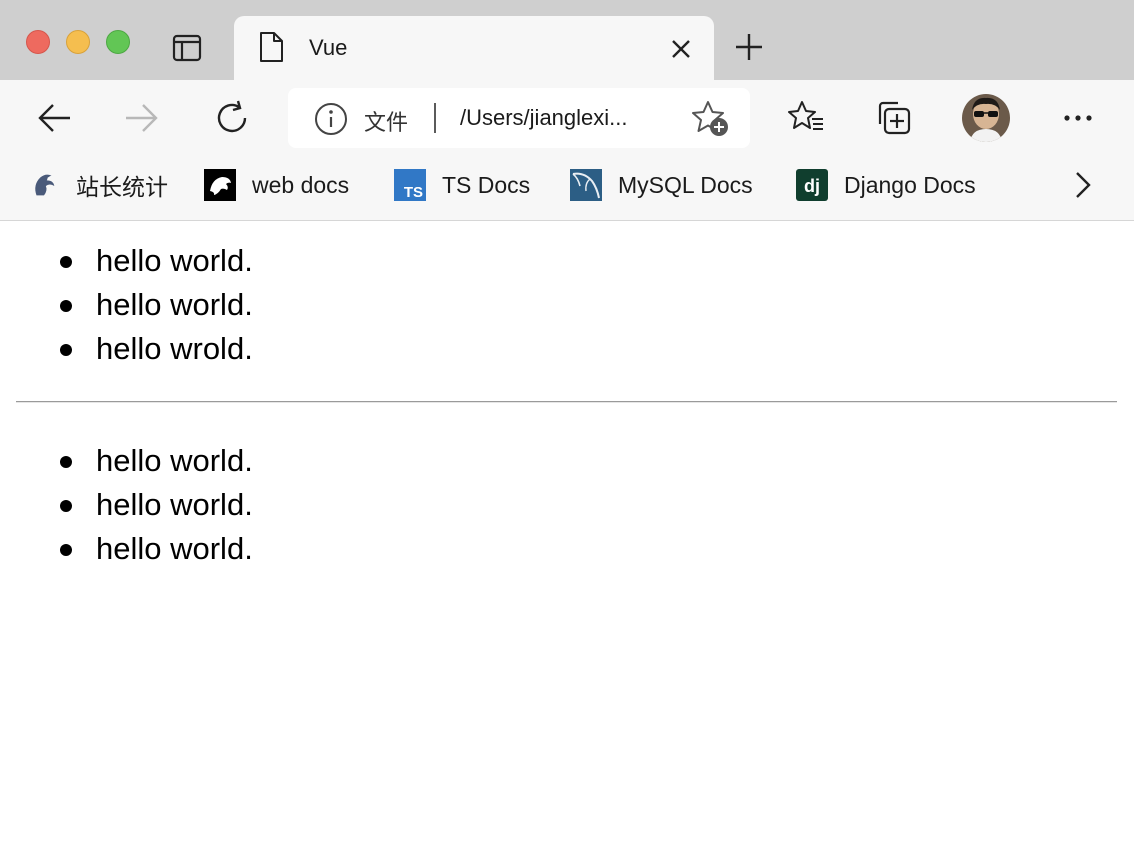 This screenshot has height=856, width=1134. I want to click on bookmark-label: web docs, so click(301, 184).